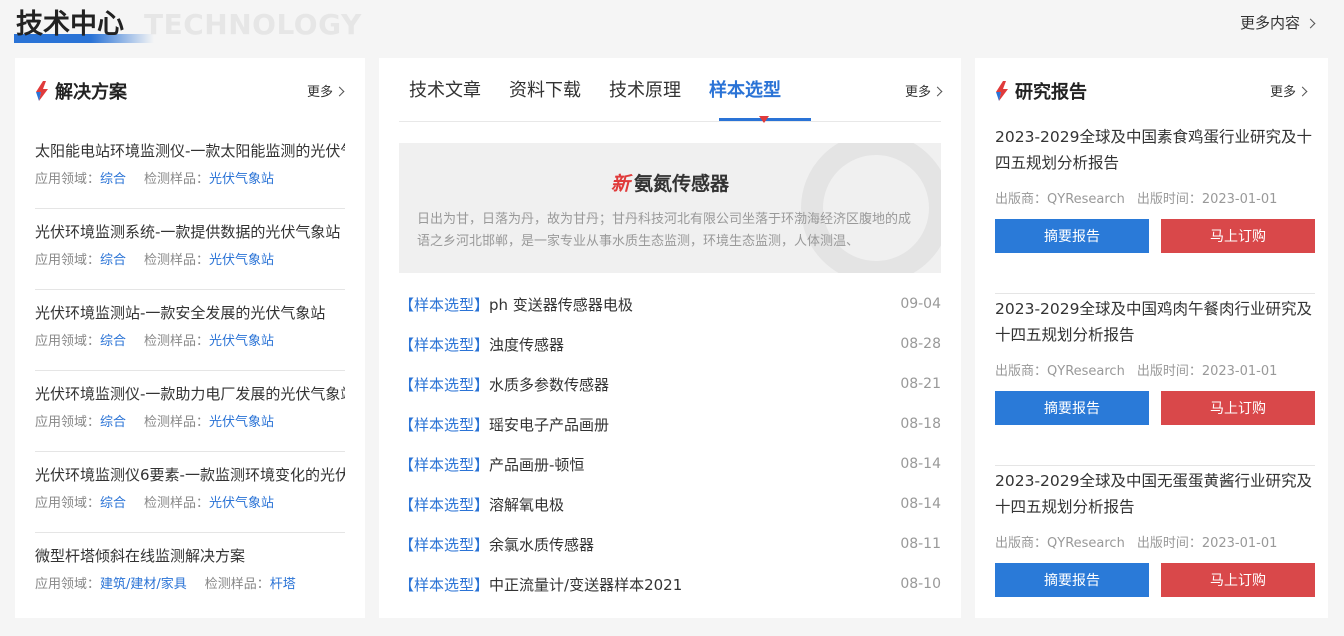 This screenshot has height=636, width=1344. What do you see at coordinates (645, 91) in the screenshot?
I see `tab-tech-principles: 技术原理` at bounding box center [645, 91].